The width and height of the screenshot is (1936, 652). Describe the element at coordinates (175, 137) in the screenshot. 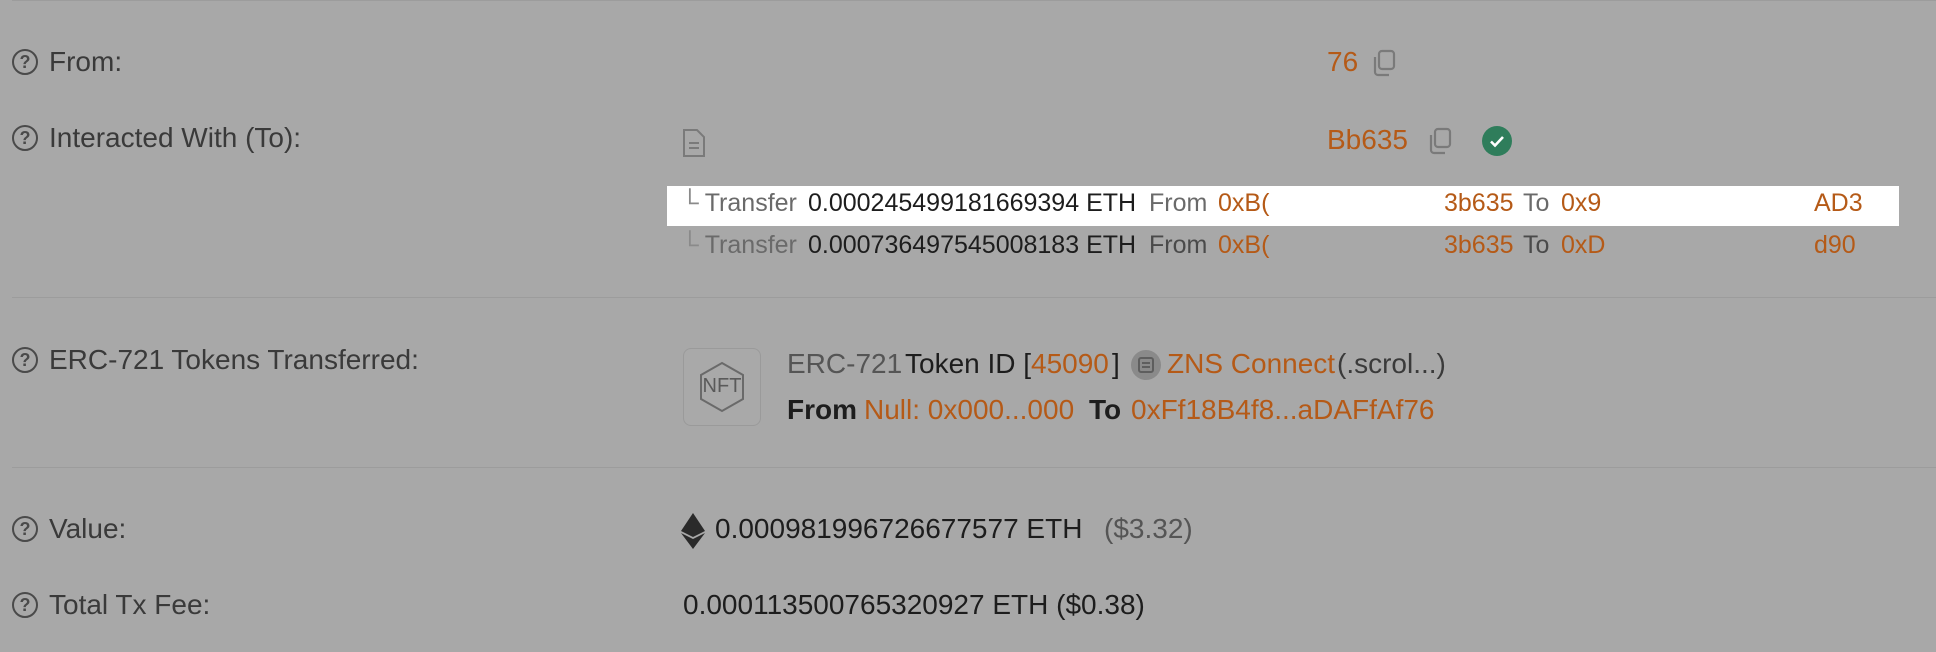

I see `interacted-with-label: Interacted With (To):` at that location.